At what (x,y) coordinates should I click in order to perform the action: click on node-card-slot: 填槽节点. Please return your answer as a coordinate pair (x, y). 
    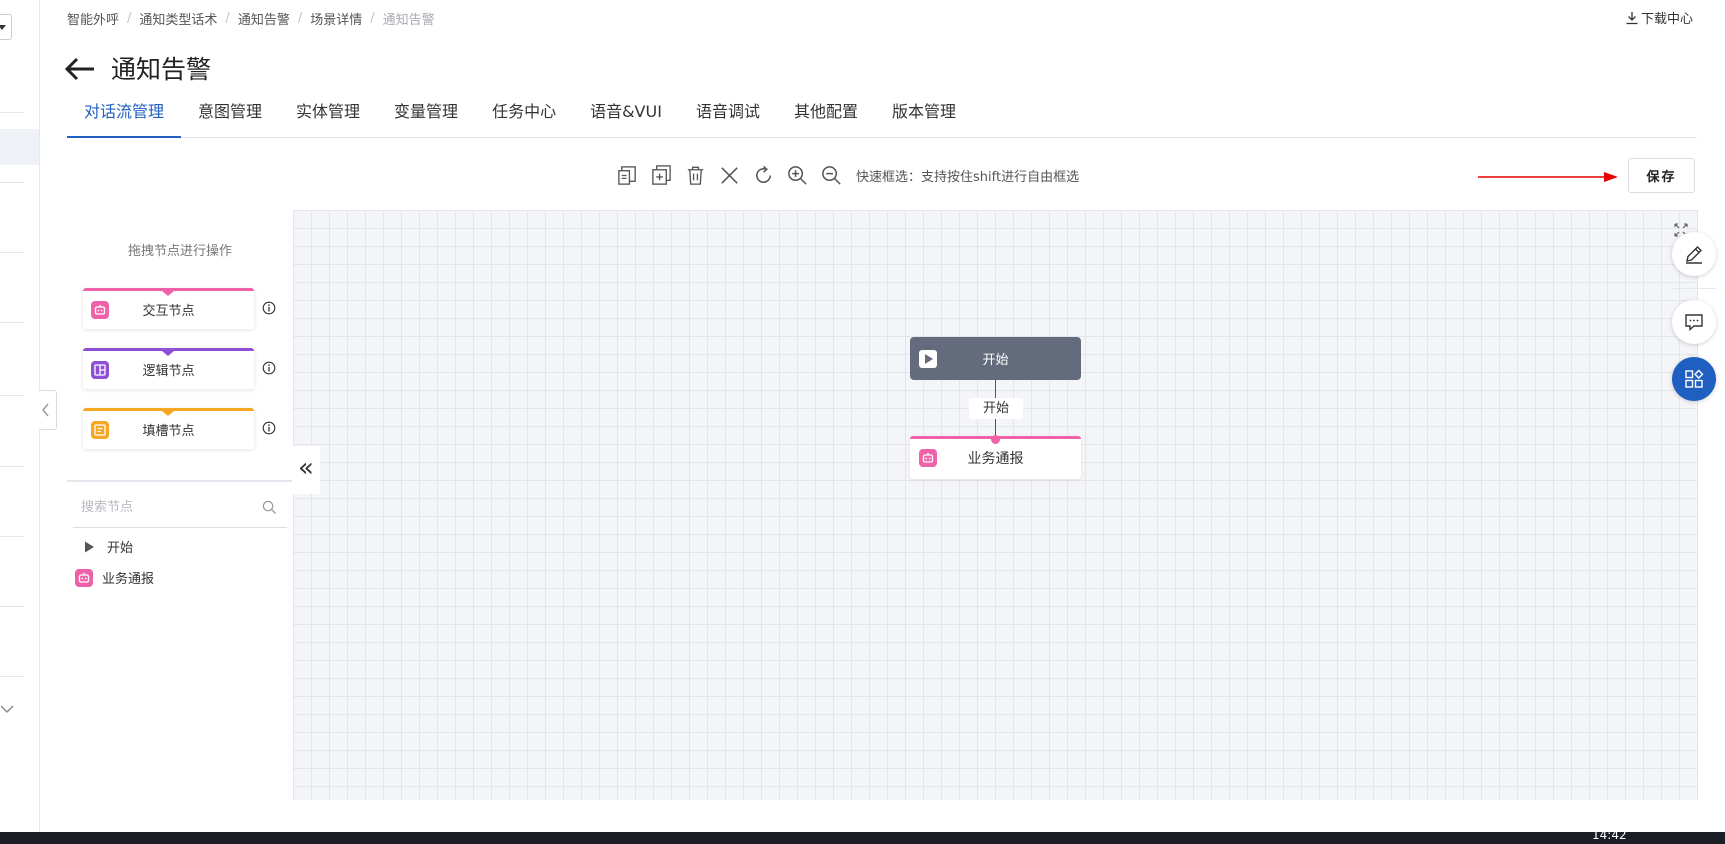
    Looking at the image, I should click on (168, 428).